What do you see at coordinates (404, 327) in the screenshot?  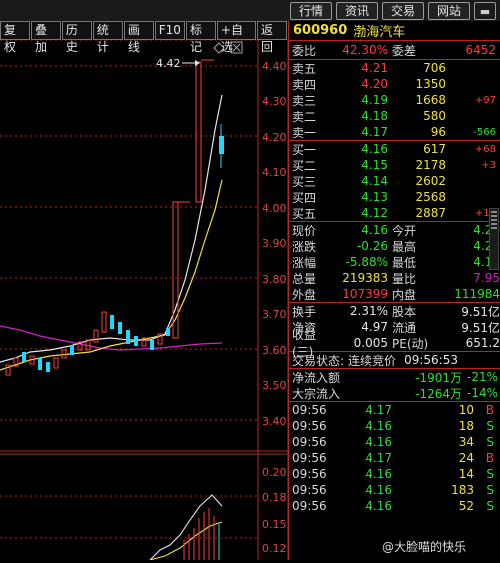 I see `fund-label: 流通` at bounding box center [404, 327].